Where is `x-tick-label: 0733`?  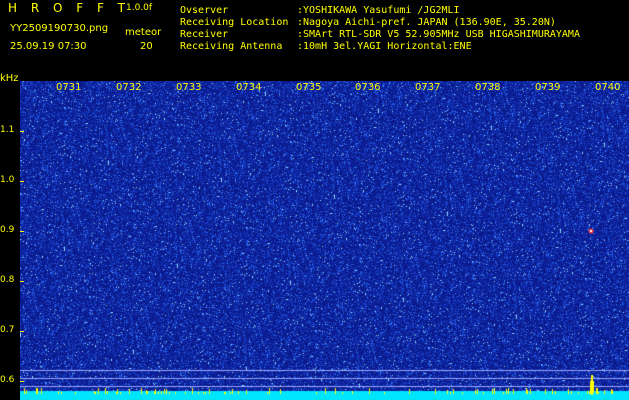 x-tick-label: 0733 is located at coordinates (189, 87).